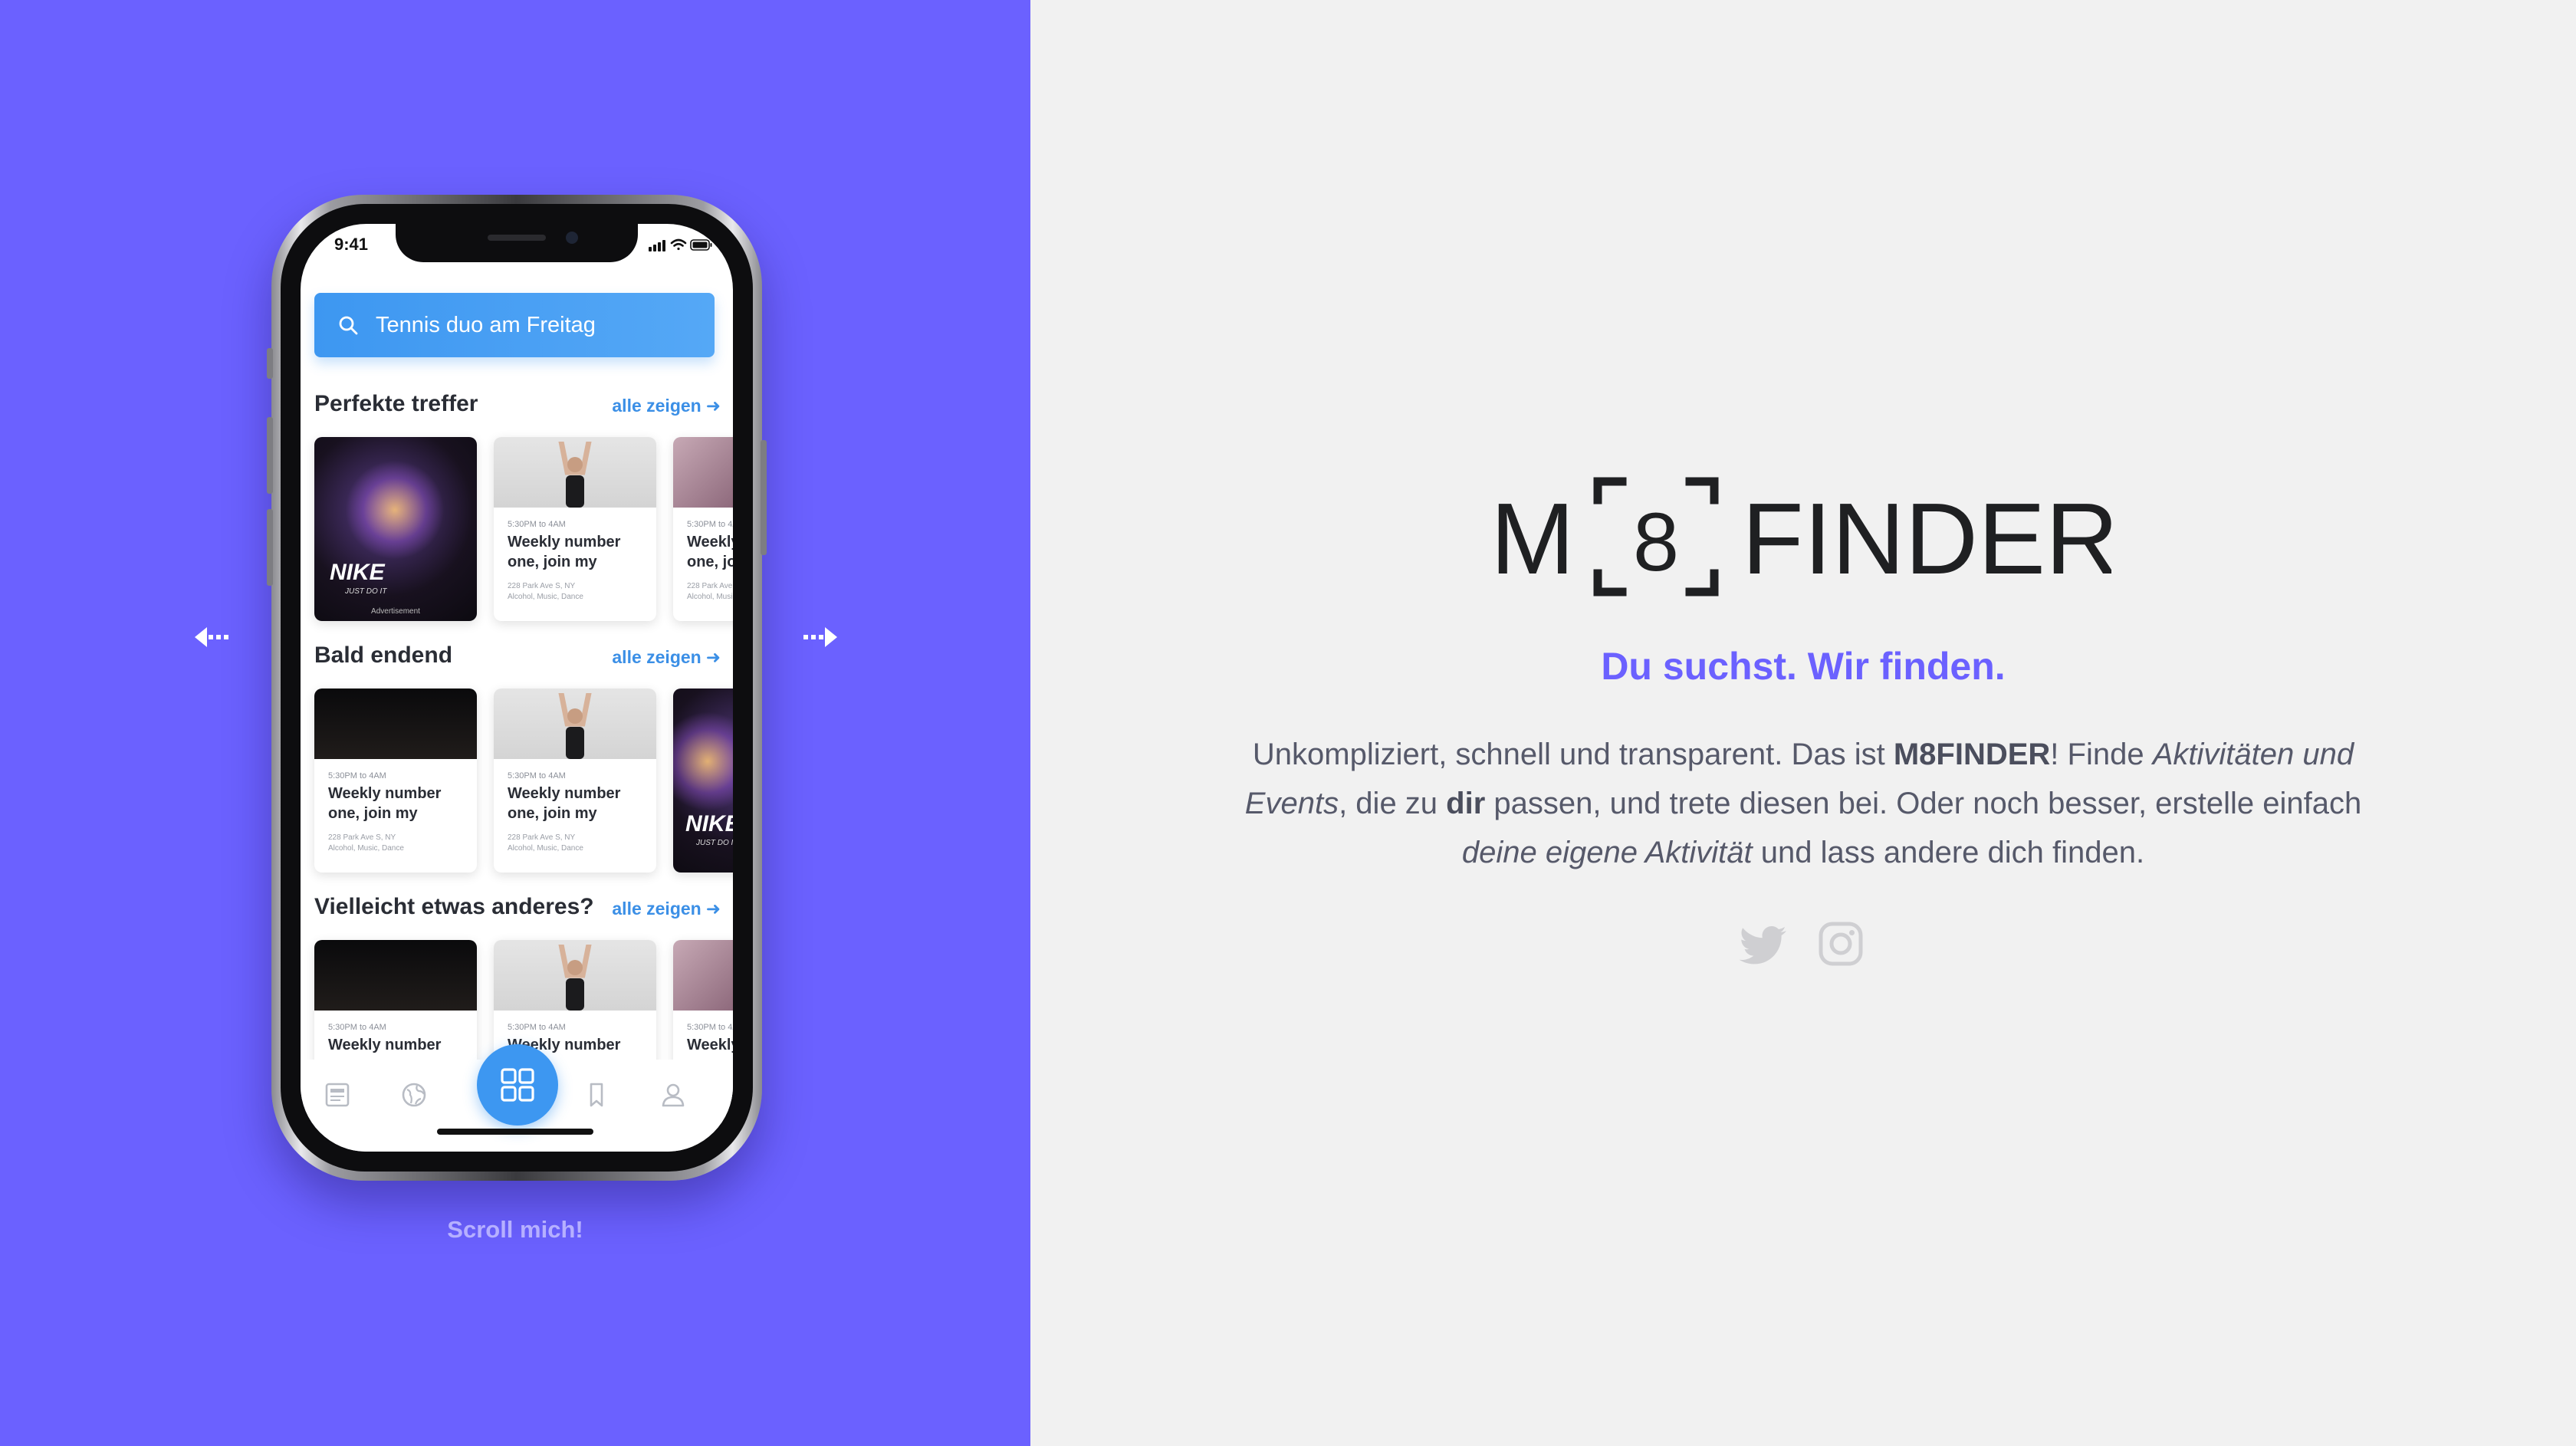  I want to click on ad-card-nike: NIKE JUST DO IT Advertisement, so click(396, 529).